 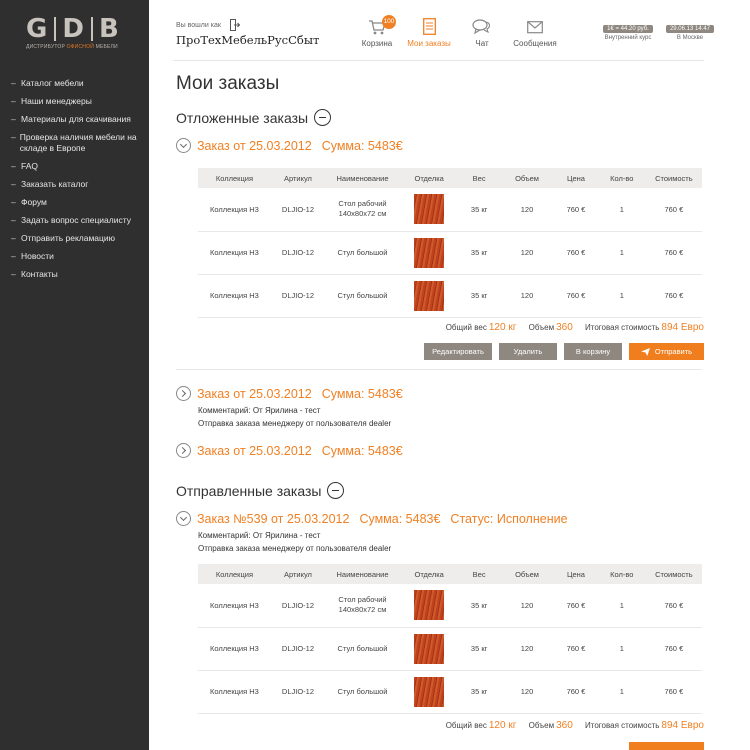 I want to click on column-header: Кол-во, so click(x=621, y=574).